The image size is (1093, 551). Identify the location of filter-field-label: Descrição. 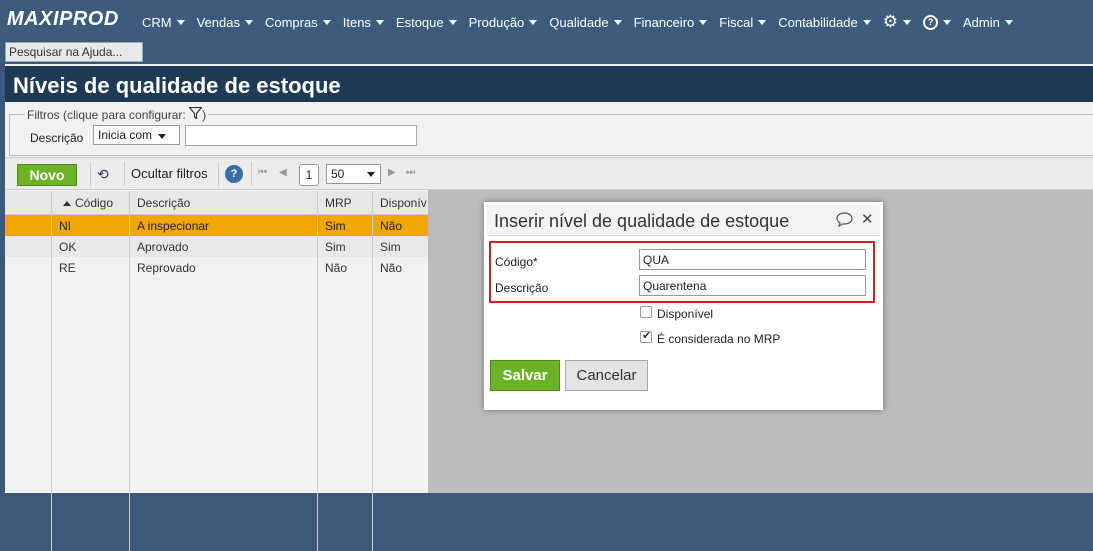
(57, 138).